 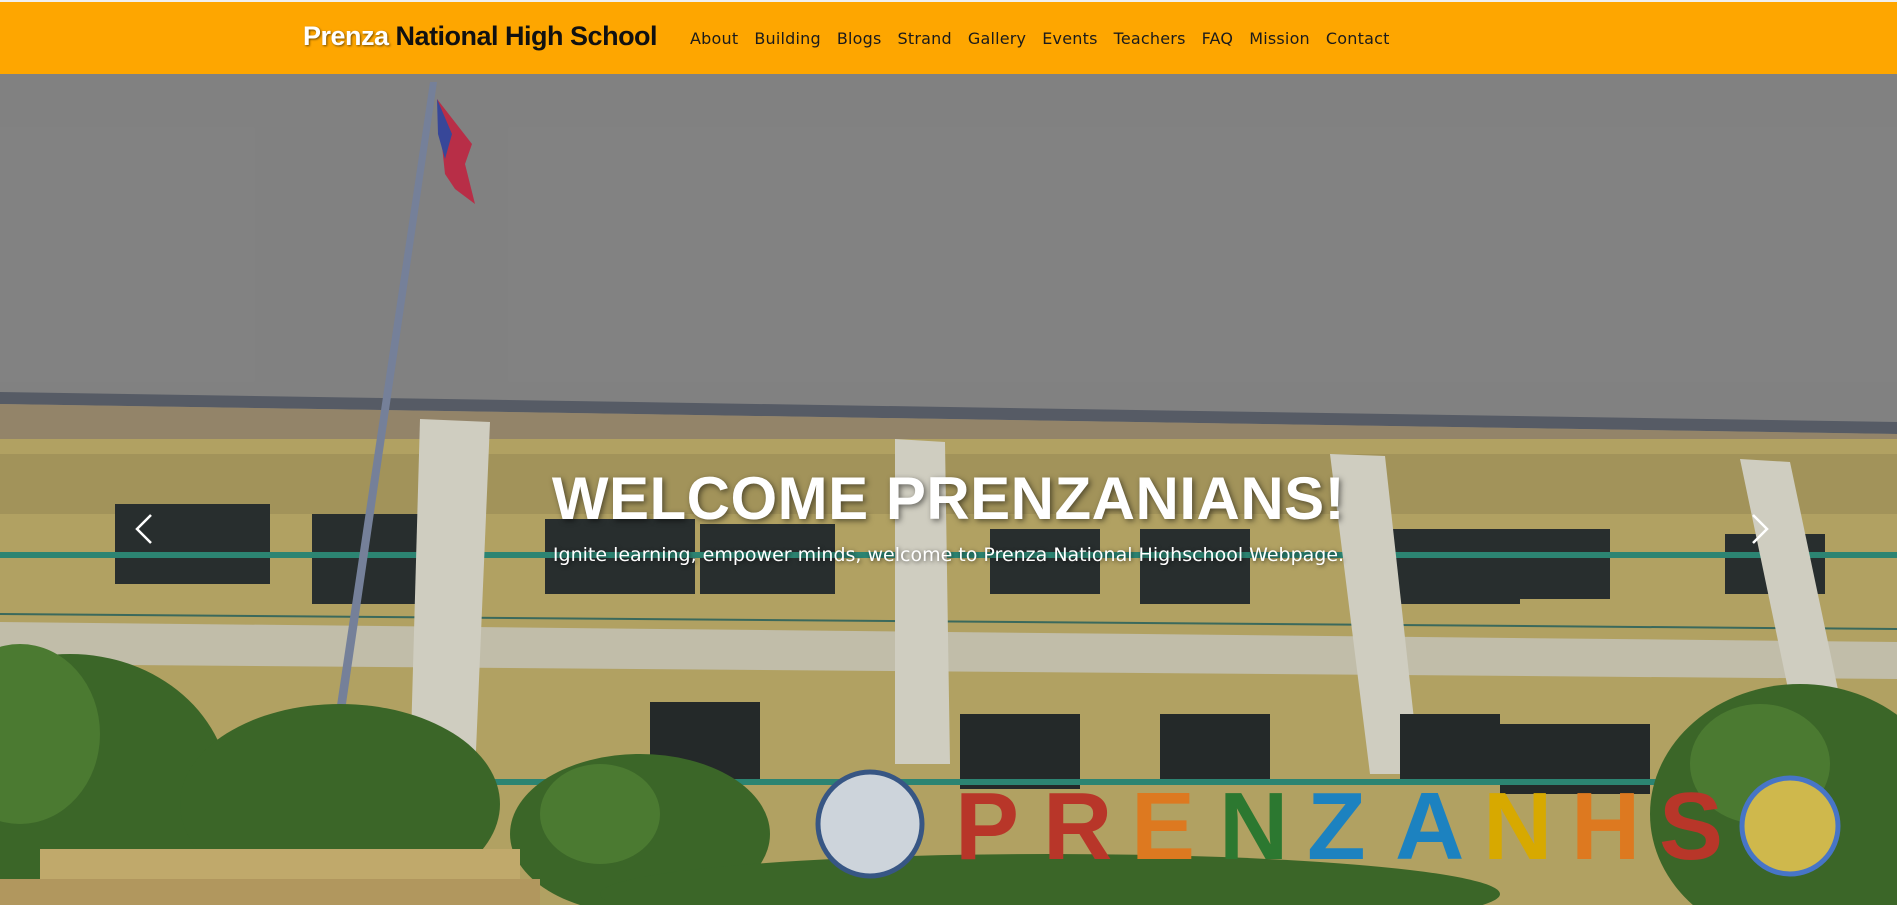 I want to click on chevron-right-icon, so click(x=1760, y=529).